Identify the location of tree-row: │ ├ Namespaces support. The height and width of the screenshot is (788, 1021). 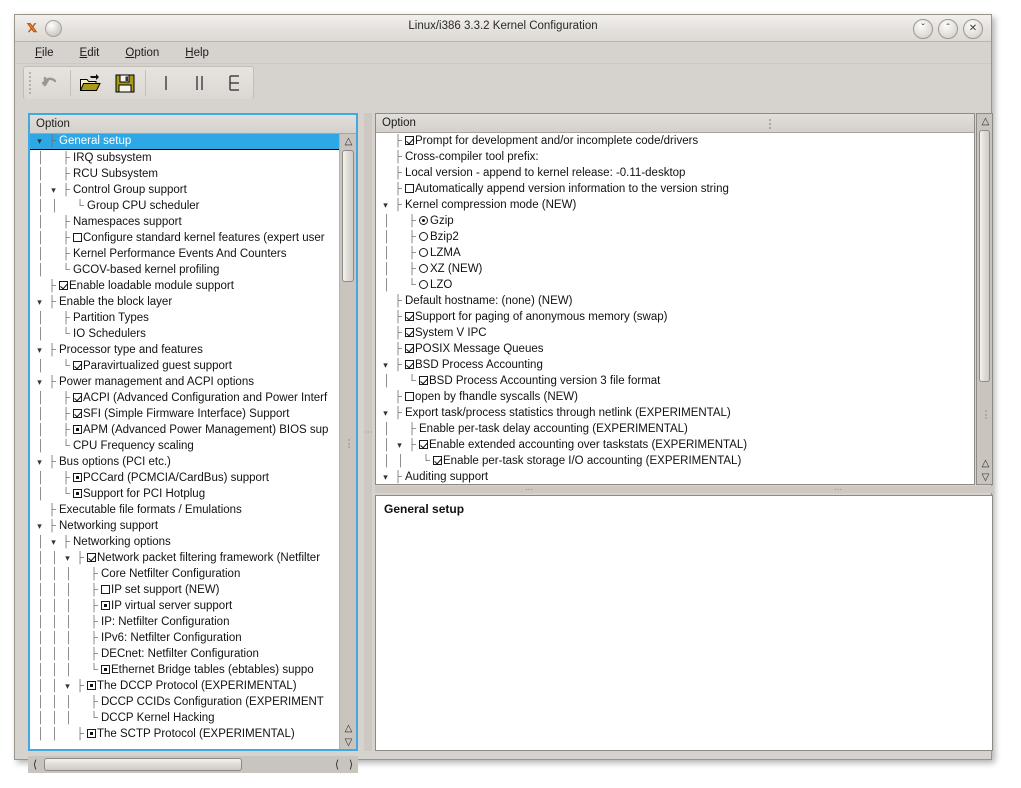
(193, 222).